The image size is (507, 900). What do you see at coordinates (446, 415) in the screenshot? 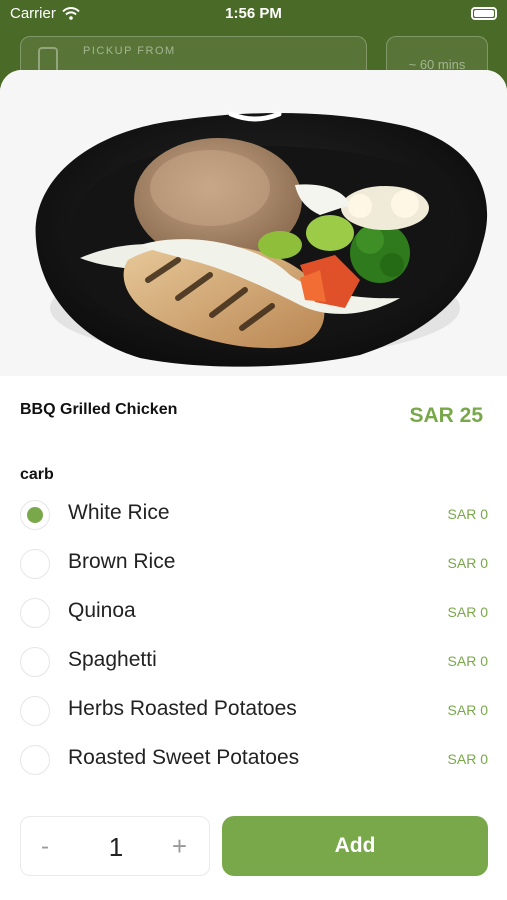
I see `product-price: SAR 25` at bounding box center [446, 415].